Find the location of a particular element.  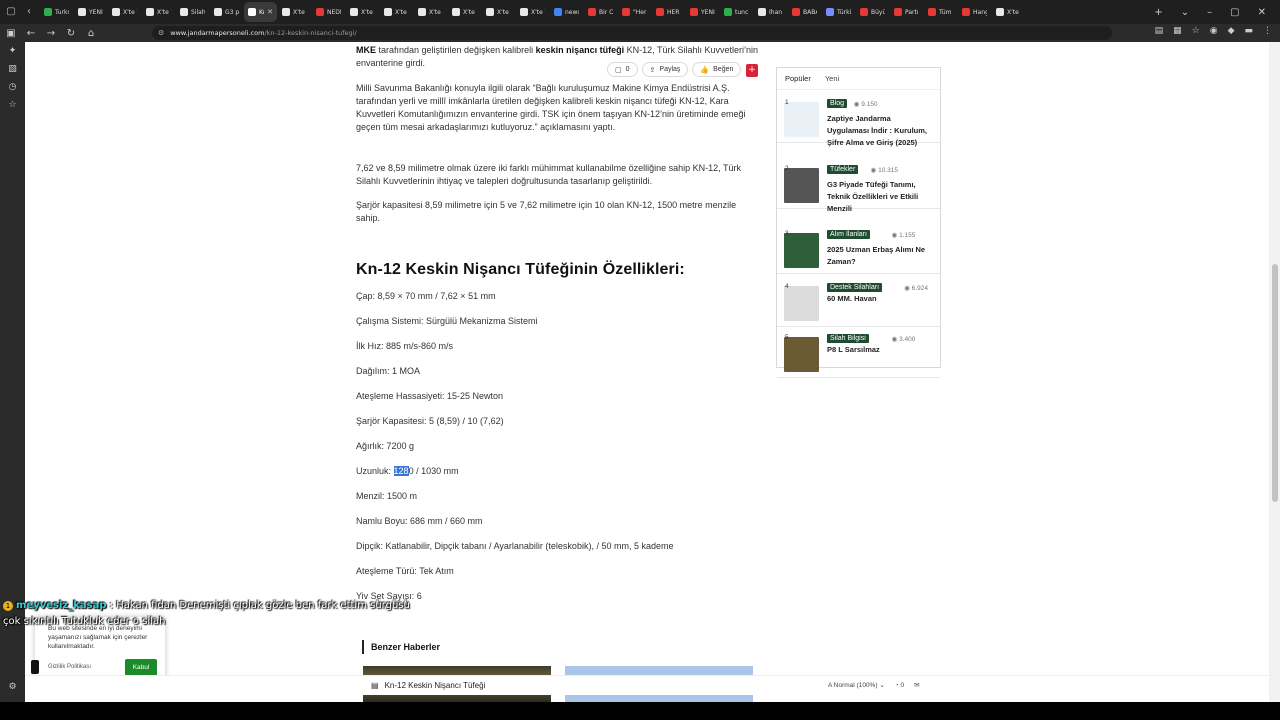

mail-icon: ✉ is located at coordinates (916, 685).